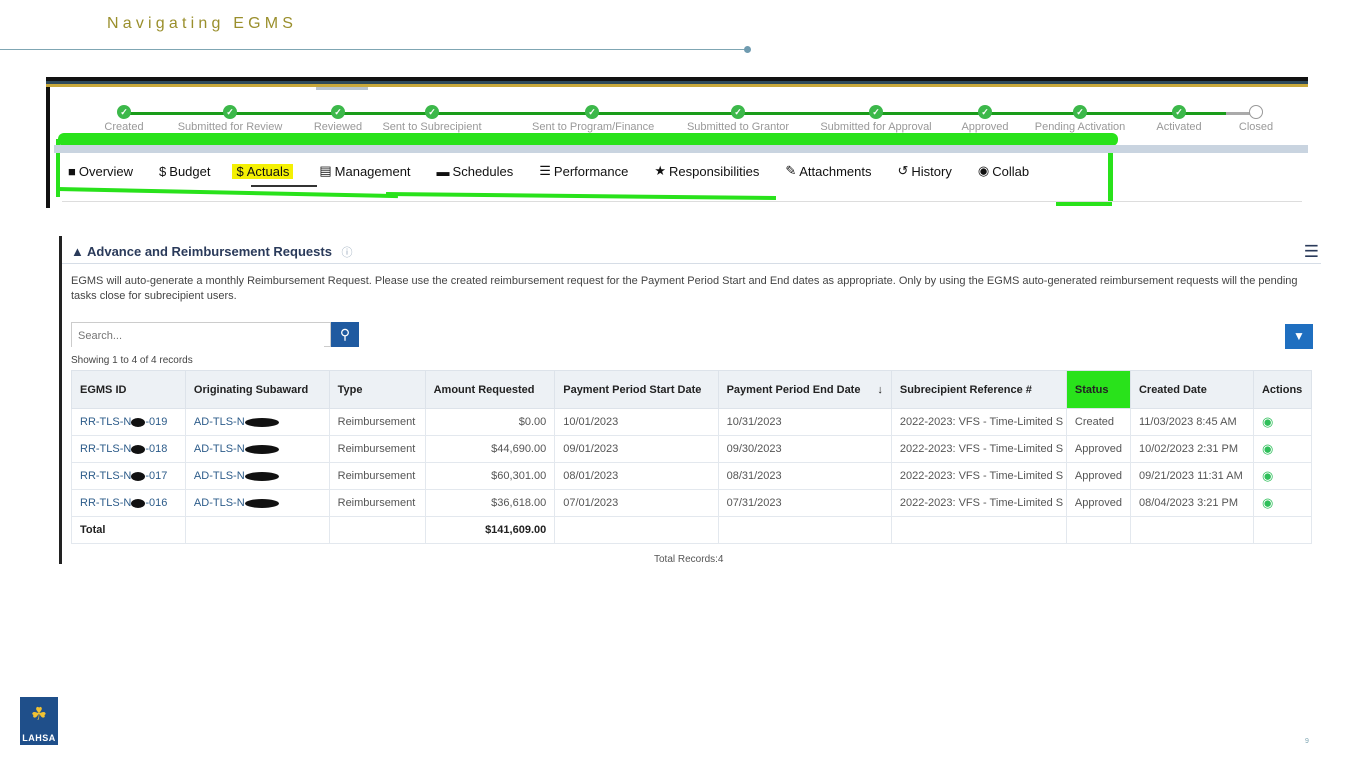 The height and width of the screenshot is (768, 1366). I want to click on filter-button: ▼, so click(1299, 336).